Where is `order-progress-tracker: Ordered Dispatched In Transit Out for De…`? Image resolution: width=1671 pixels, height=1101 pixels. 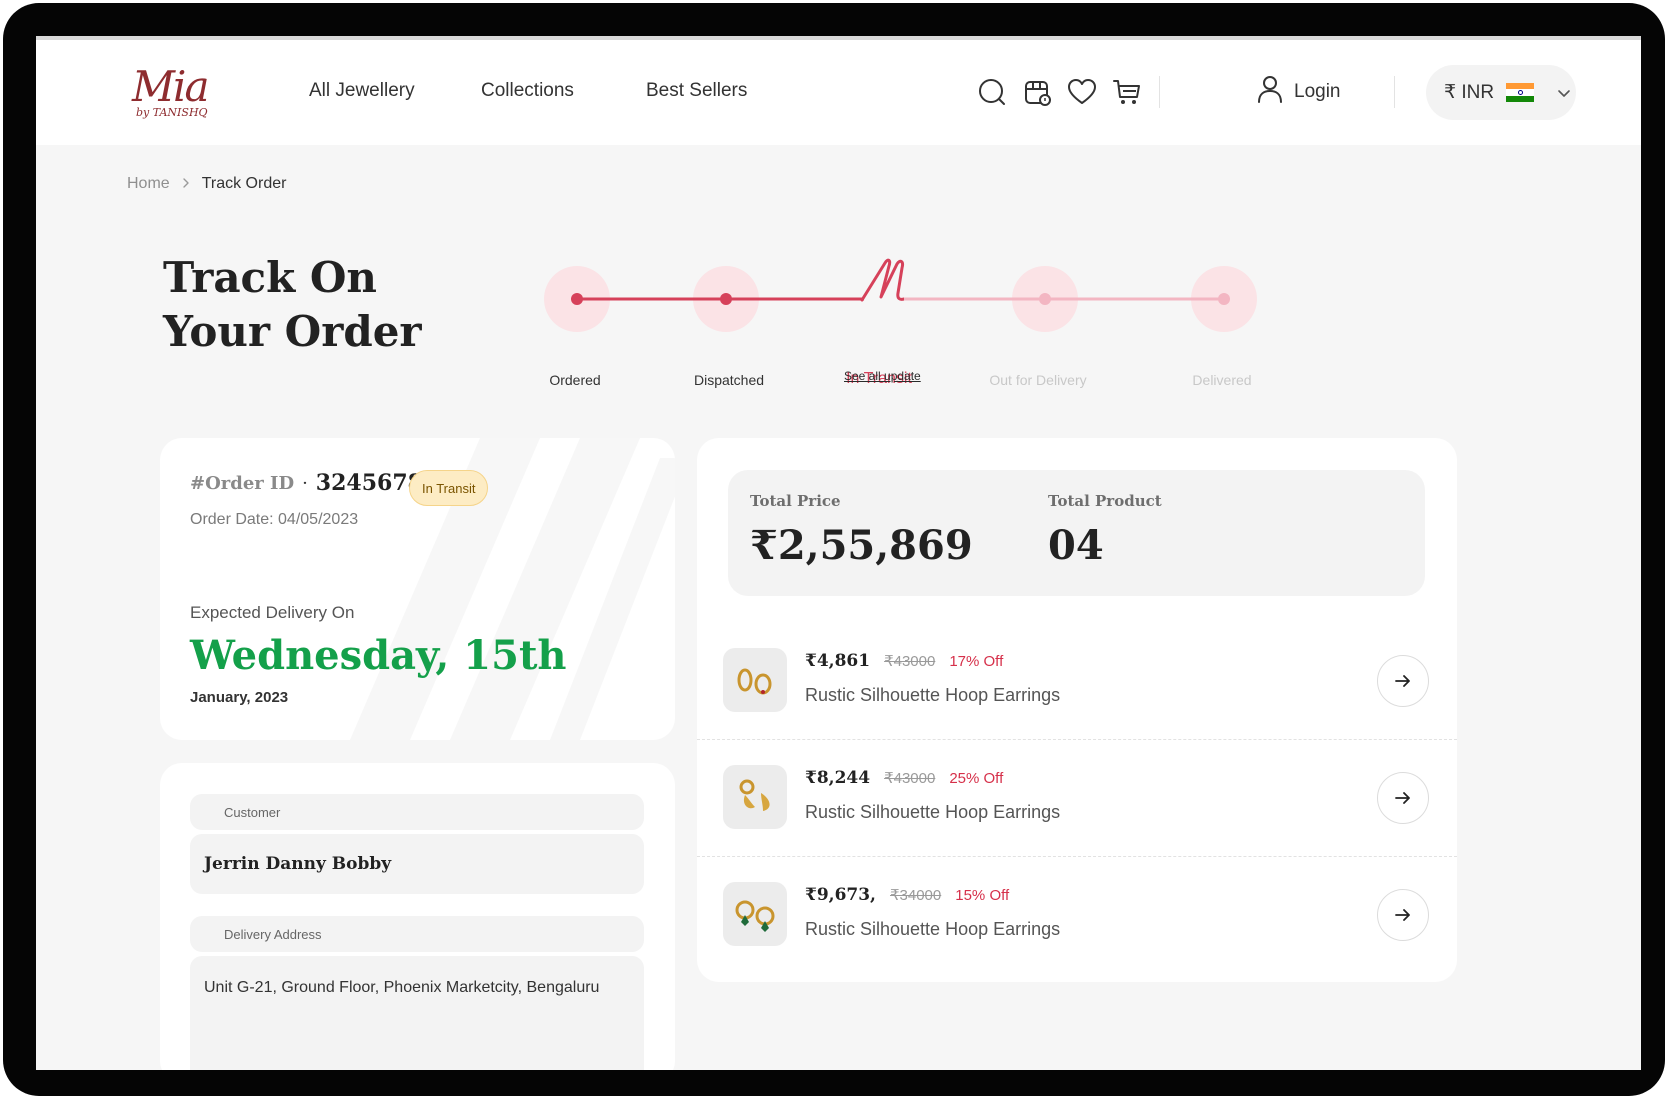 order-progress-tracker: Ordered Dispatched In Transit Out for De… is located at coordinates (916, 311).